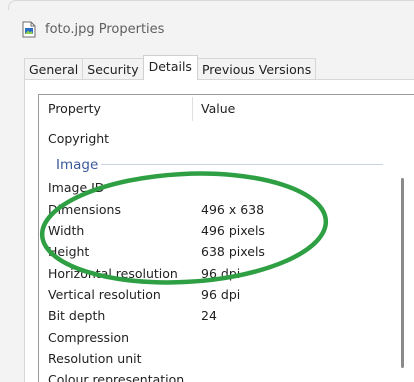 This screenshot has height=382, width=414. I want to click on property-value: 496 x 638, so click(233, 209).